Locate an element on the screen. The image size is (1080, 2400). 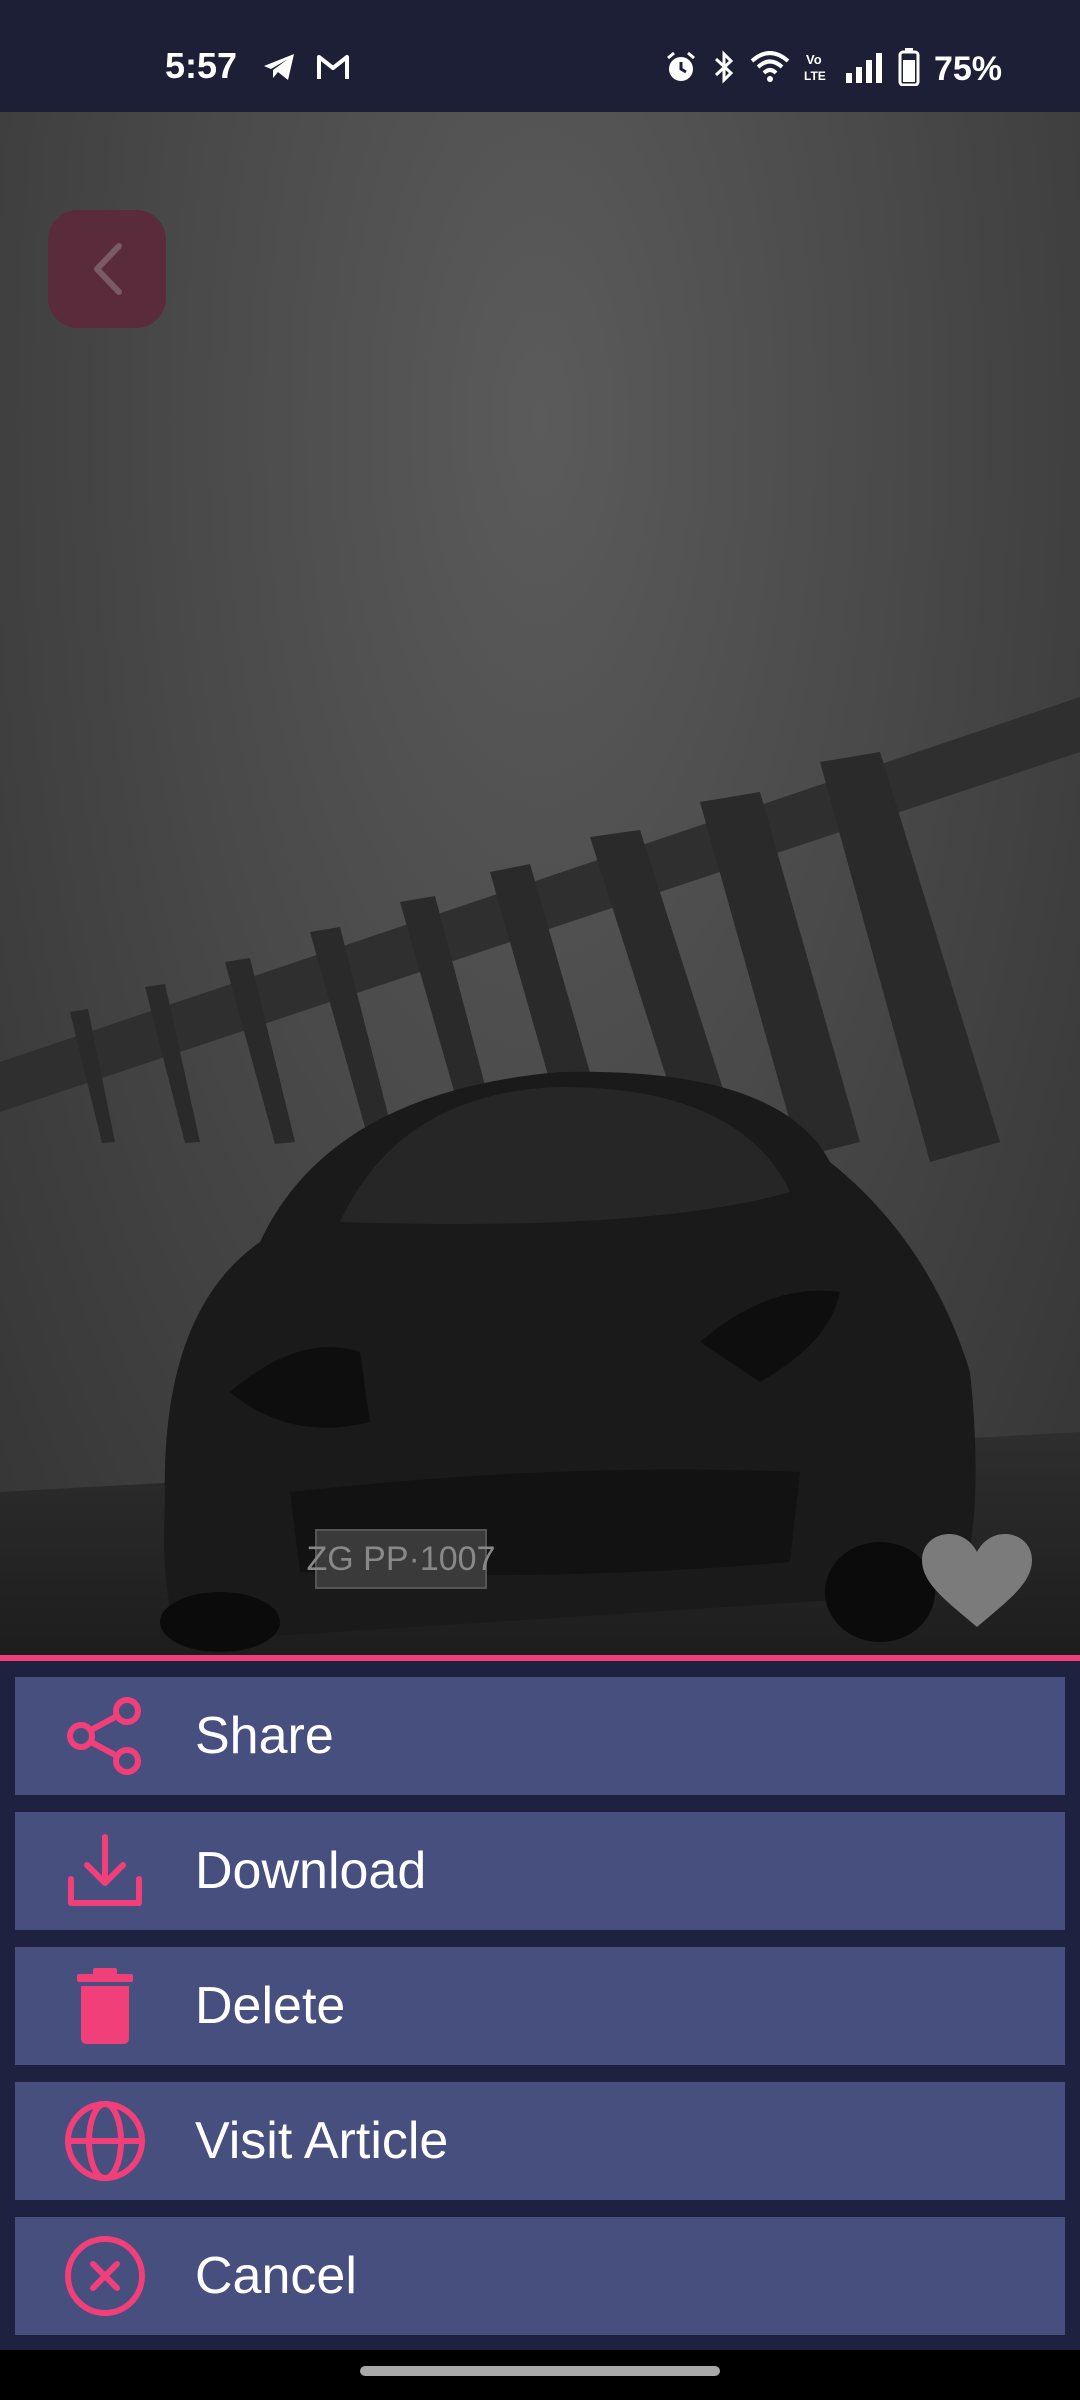
globe-icon is located at coordinates (105, 2141).